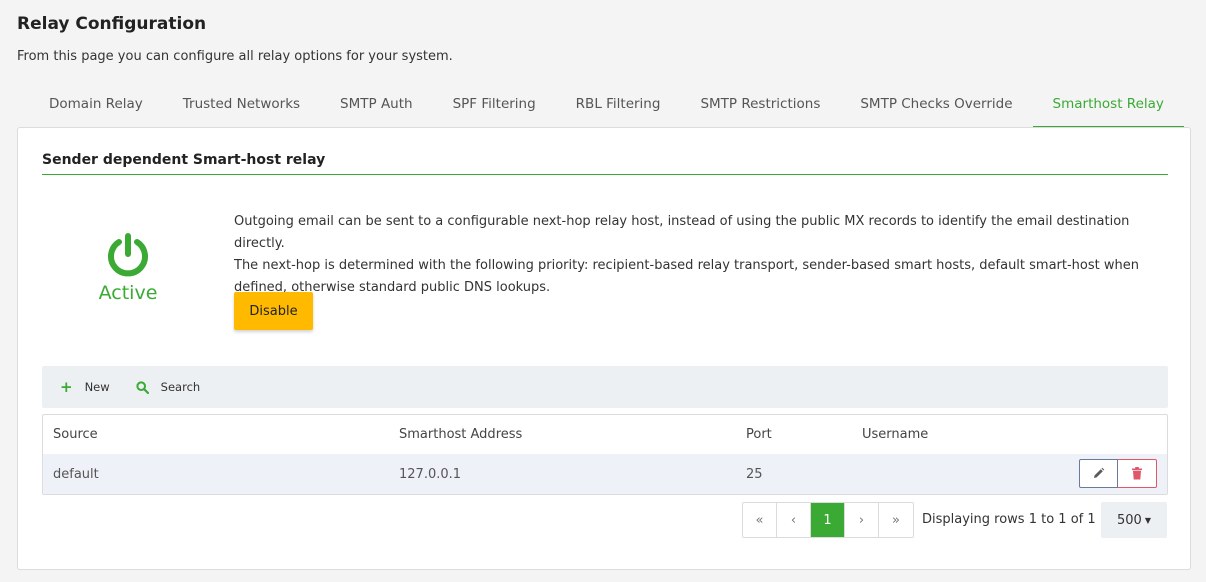  Describe the element at coordinates (936, 106) in the screenshot. I see `tab-smtp-checks-override: SMTP Checks Override` at that location.